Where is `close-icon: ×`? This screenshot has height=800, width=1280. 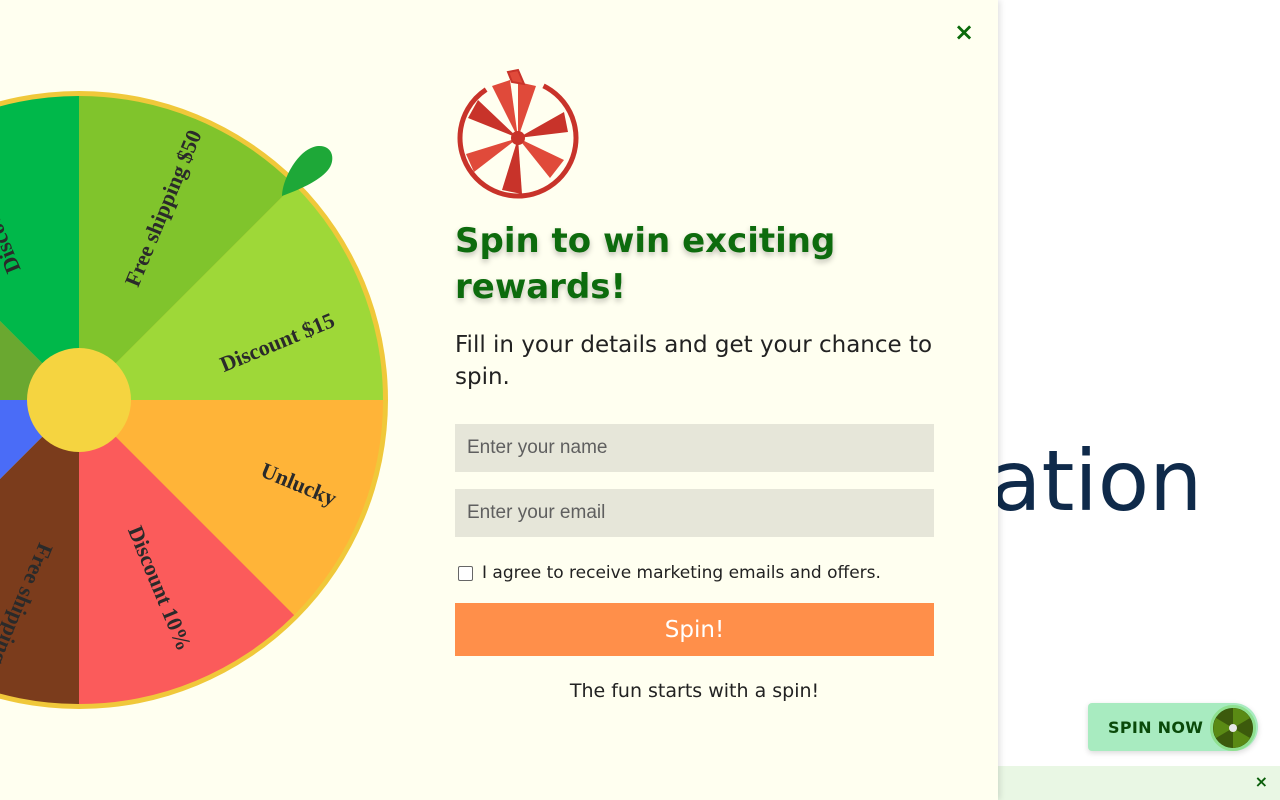 close-icon: × is located at coordinates (964, 32).